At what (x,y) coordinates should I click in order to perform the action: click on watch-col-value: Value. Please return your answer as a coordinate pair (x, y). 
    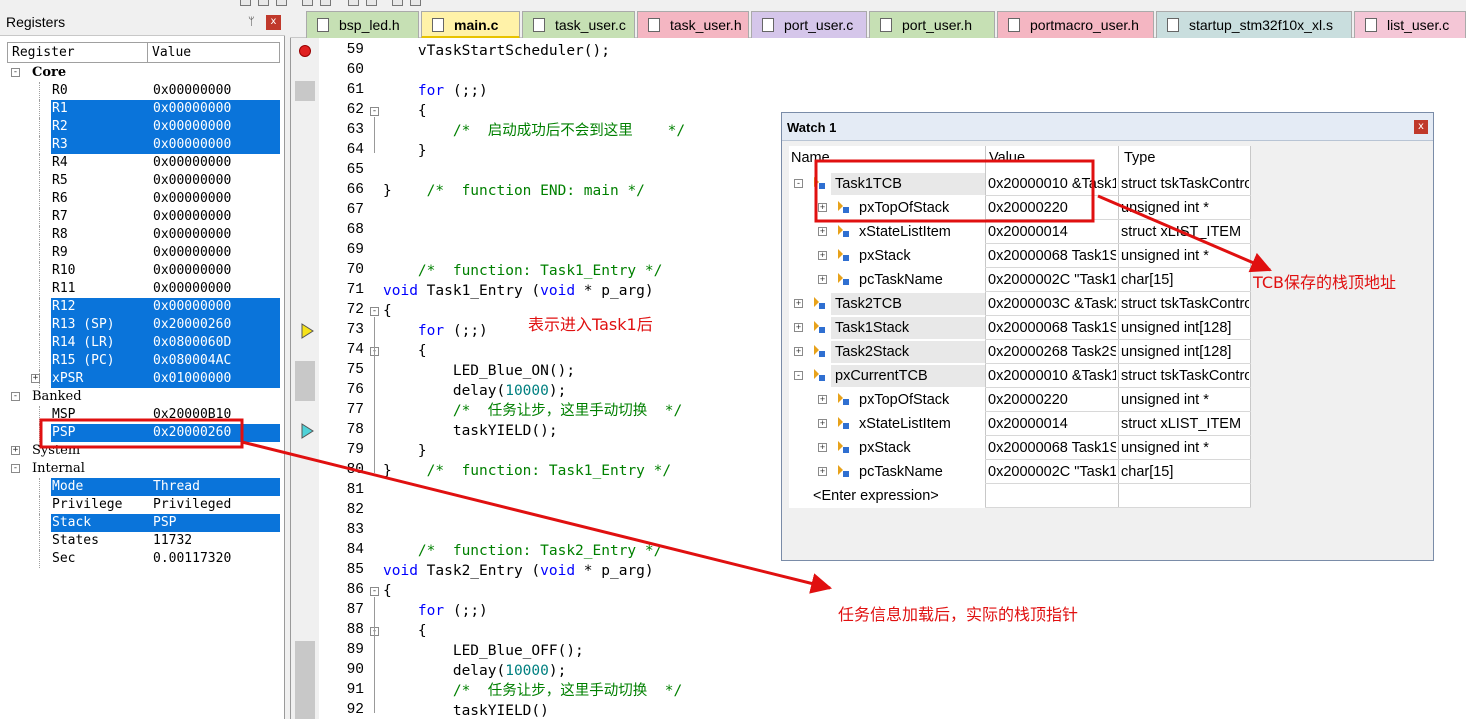
    Looking at the image, I should click on (1007, 158).